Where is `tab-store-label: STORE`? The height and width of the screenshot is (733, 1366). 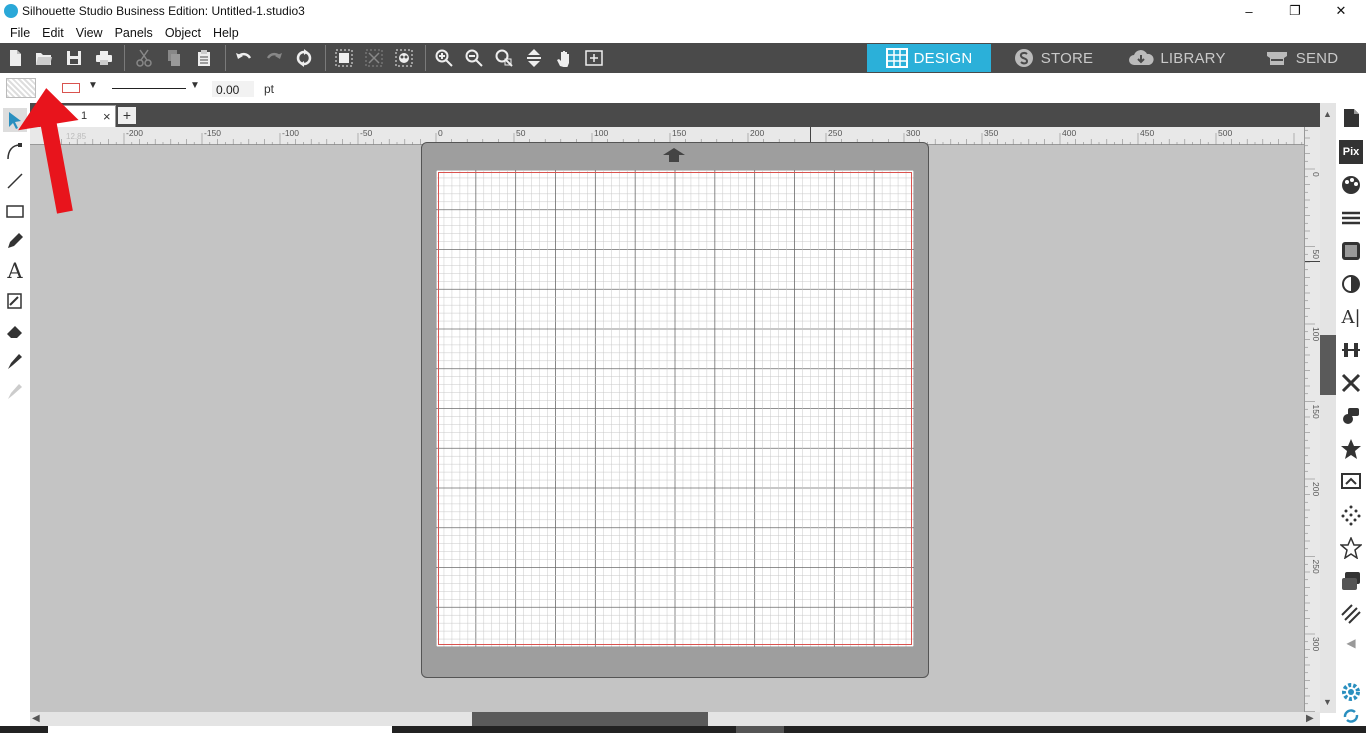 tab-store-label: STORE is located at coordinates (1067, 58).